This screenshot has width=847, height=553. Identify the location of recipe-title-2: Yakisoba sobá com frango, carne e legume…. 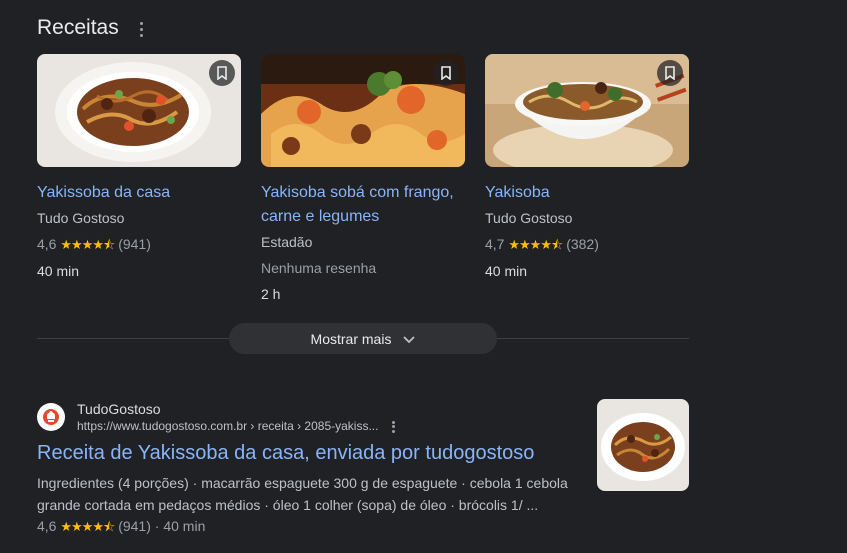
(363, 205).